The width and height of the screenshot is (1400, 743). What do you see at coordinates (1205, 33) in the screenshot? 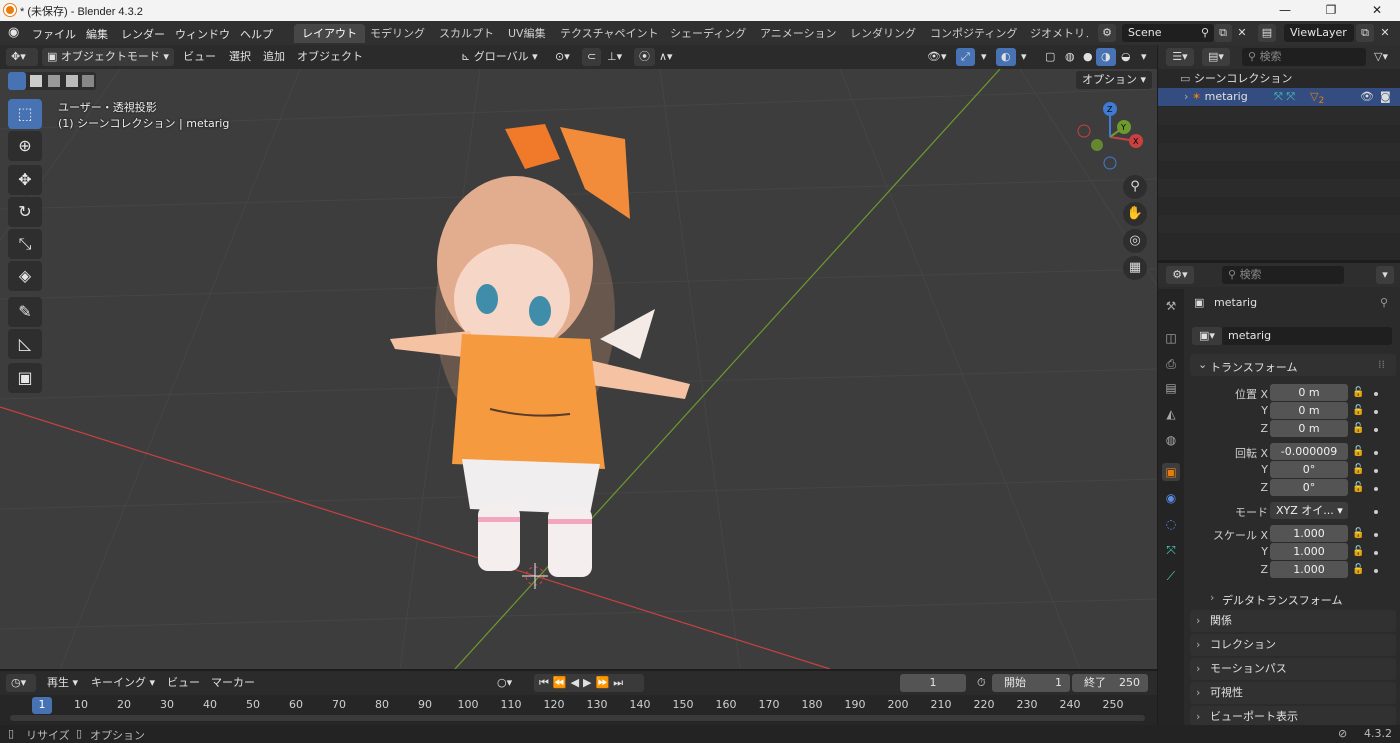
I see `pin-scene-icon: ⚲` at bounding box center [1205, 33].